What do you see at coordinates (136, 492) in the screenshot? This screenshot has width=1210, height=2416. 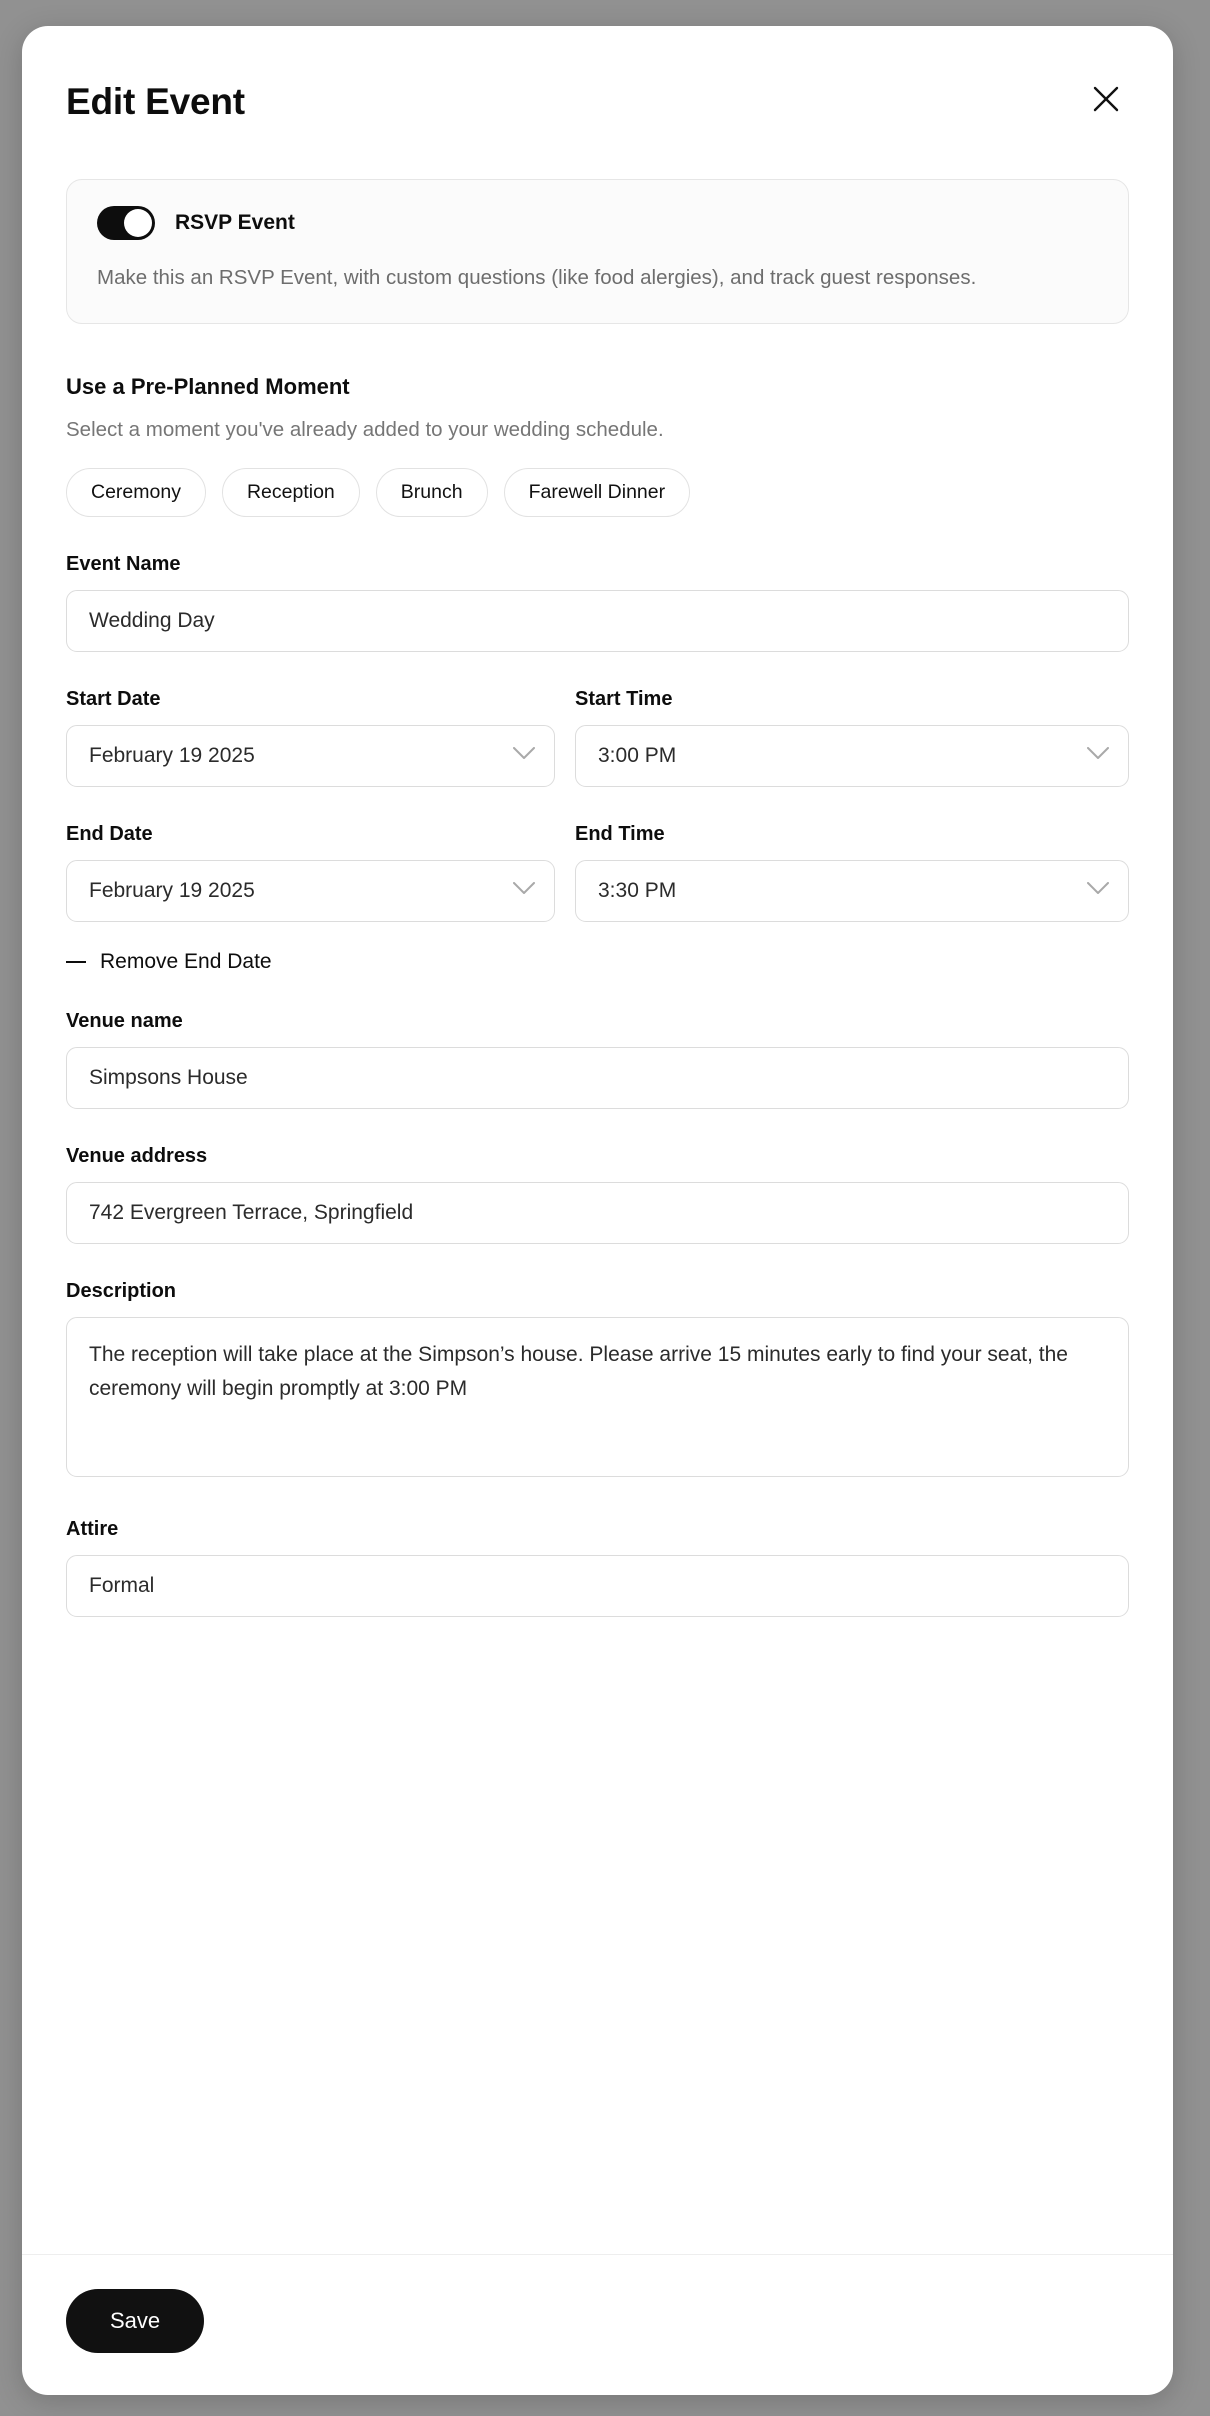 I see `chip-ceremony: Ceremony` at bounding box center [136, 492].